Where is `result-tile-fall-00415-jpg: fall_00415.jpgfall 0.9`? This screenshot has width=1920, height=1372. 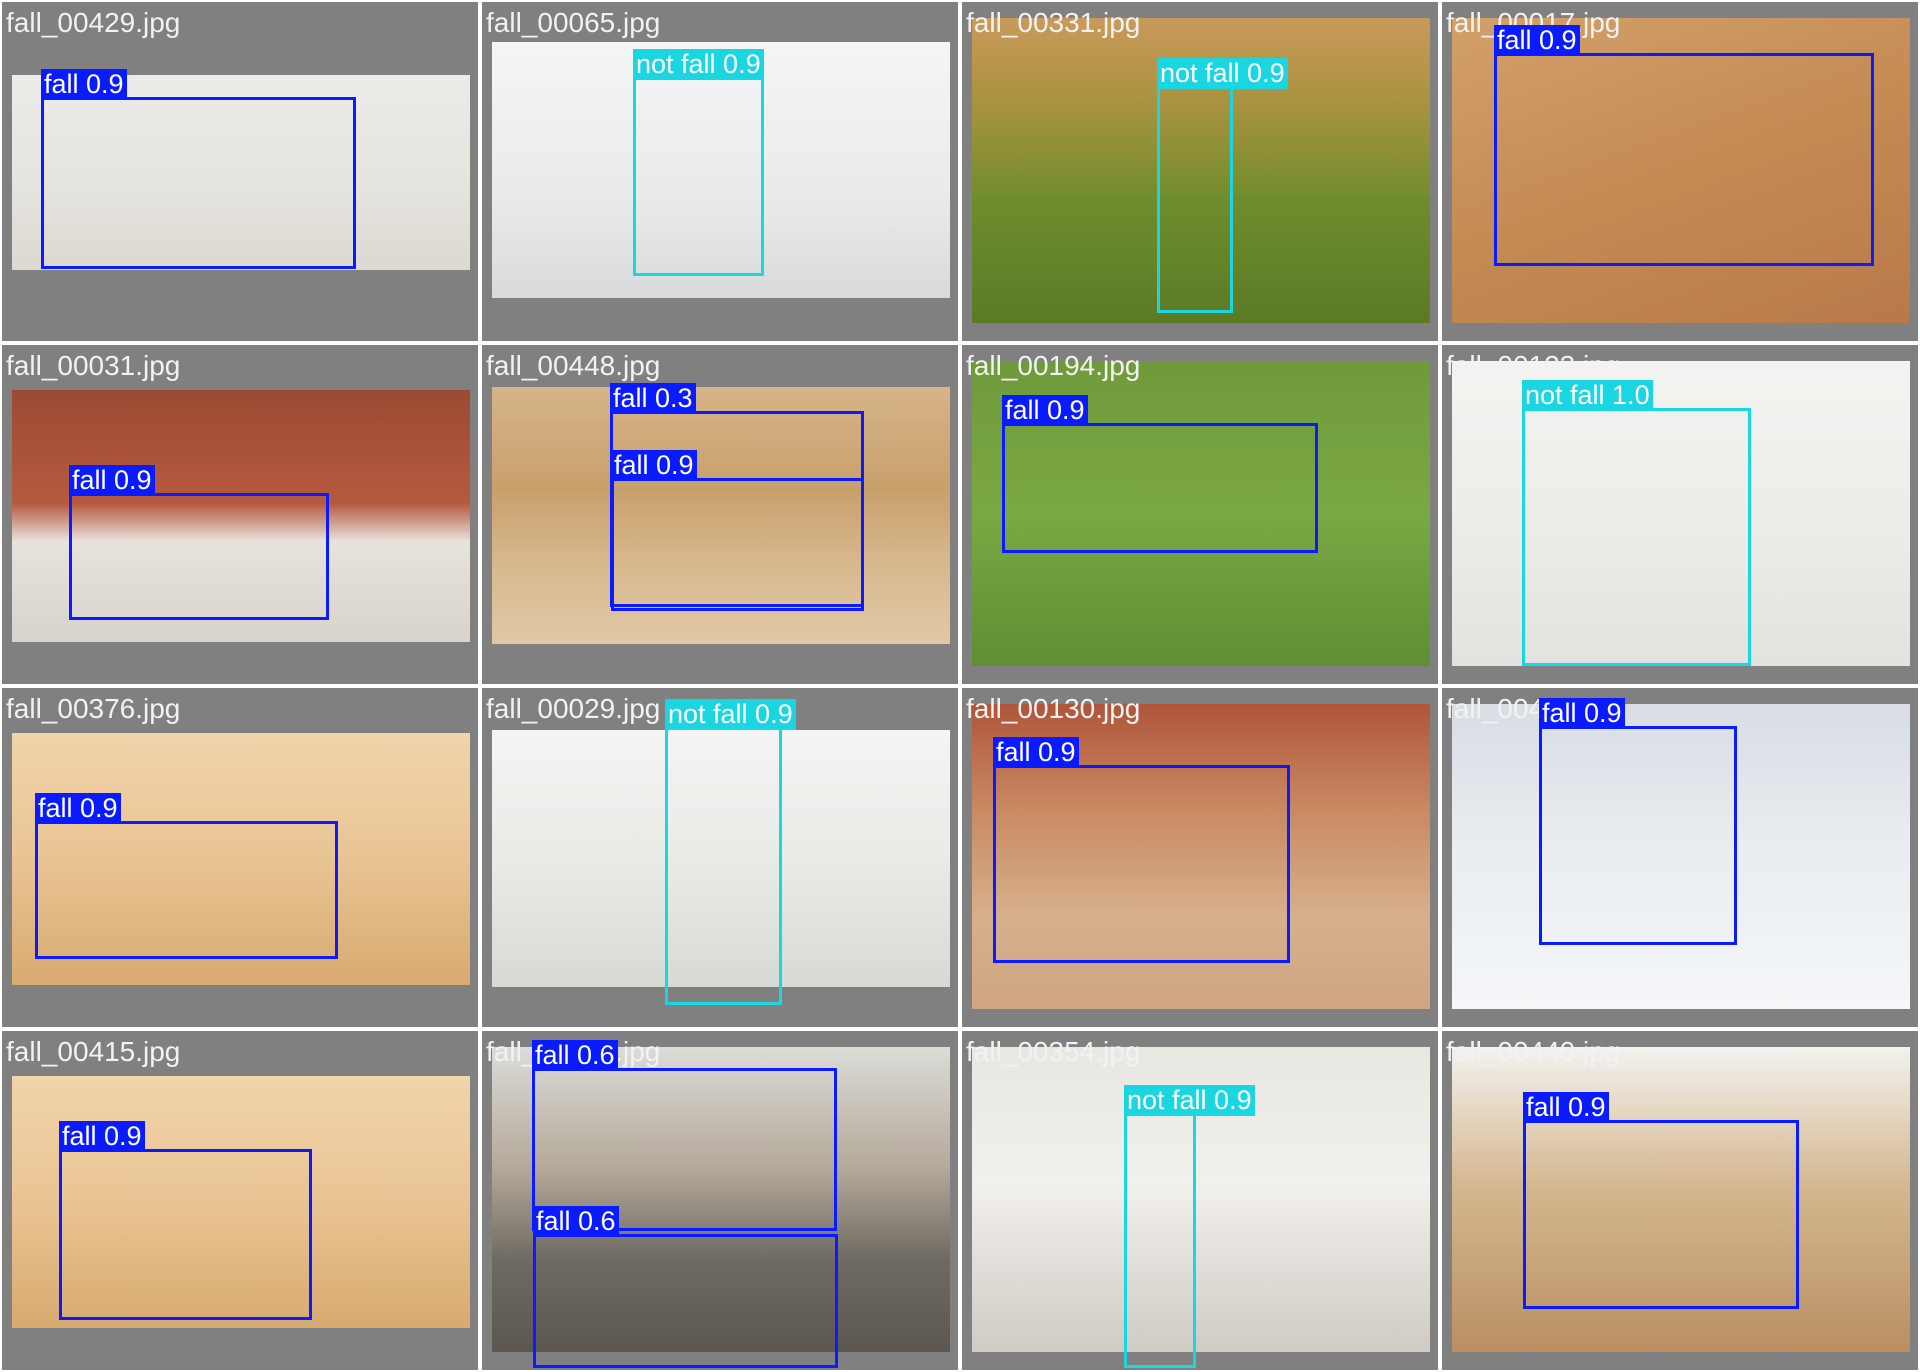 result-tile-fall-00415-jpg: fall_00415.jpgfall 0.9 is located at coordinates (240, 1200).